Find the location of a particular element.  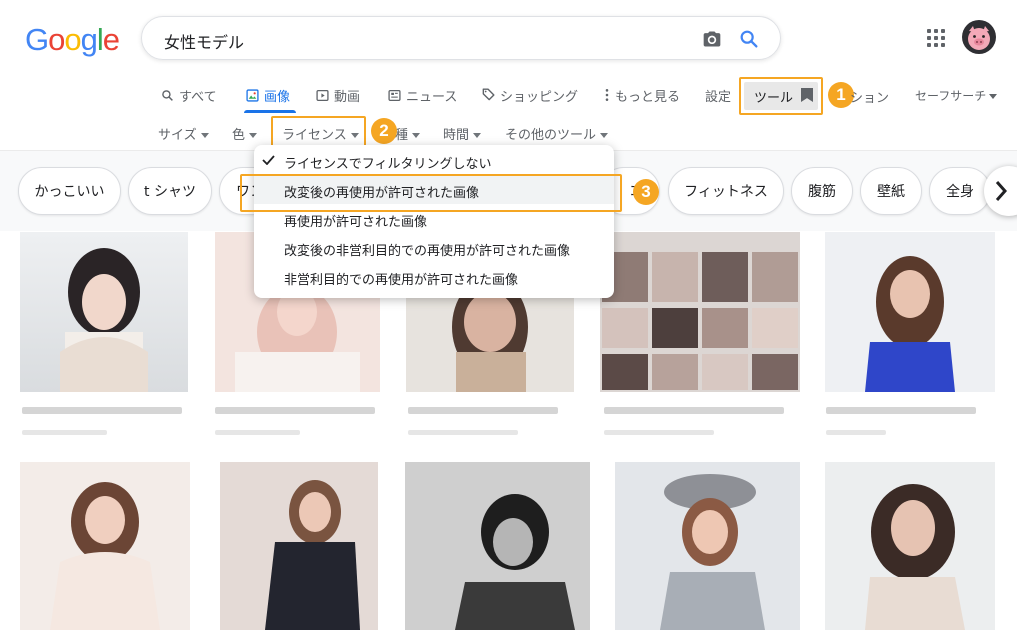

chip-fitness: フィットネス is located at coordinates (726, 191).